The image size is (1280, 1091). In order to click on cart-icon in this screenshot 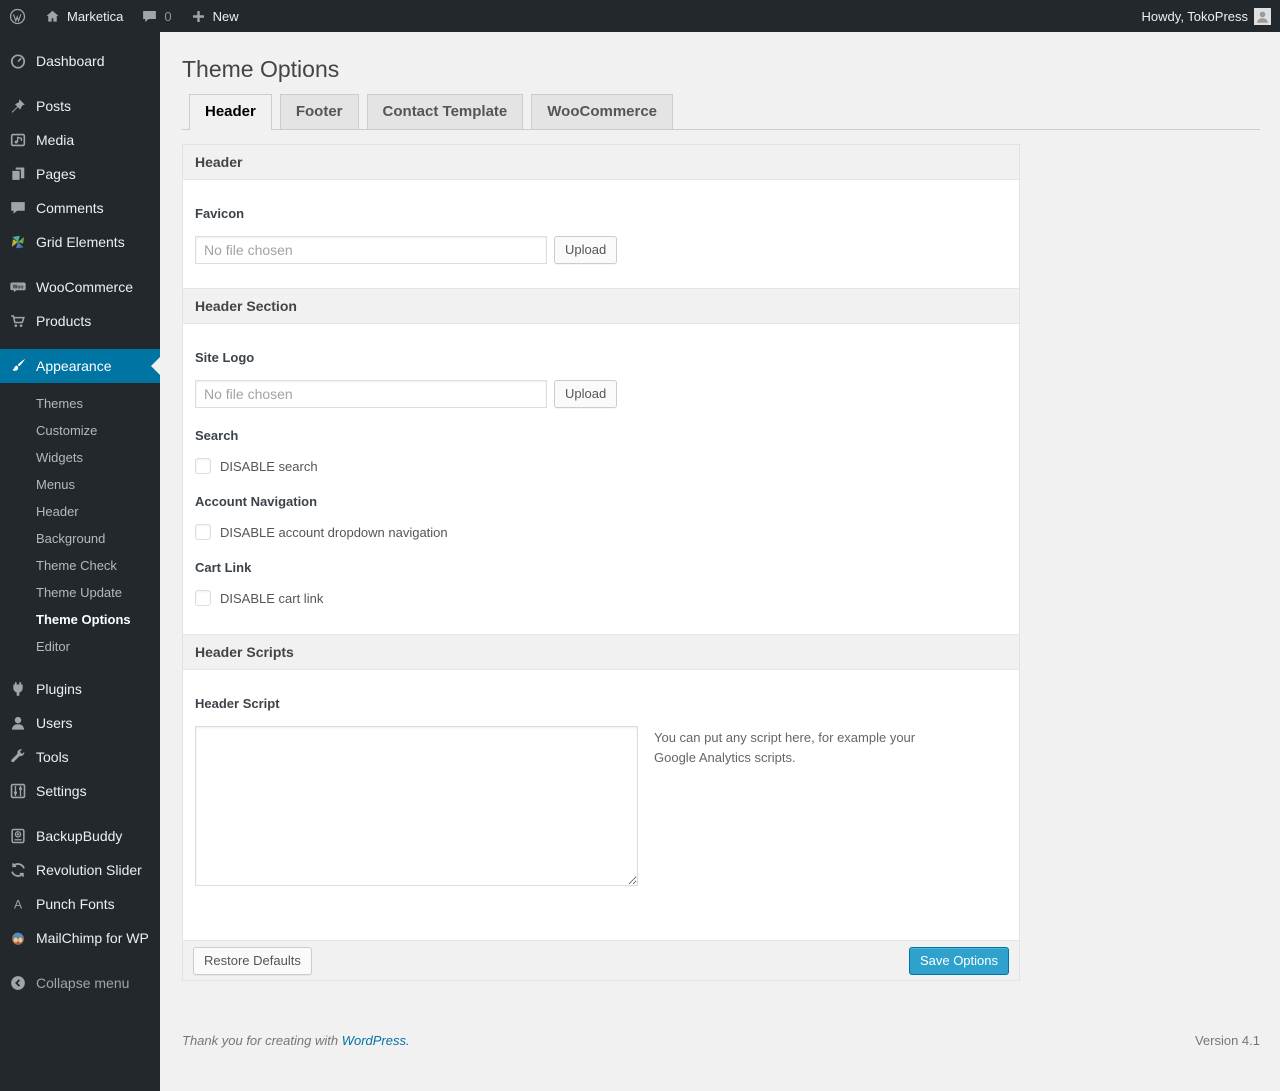, I will do `click(18, 321)`.